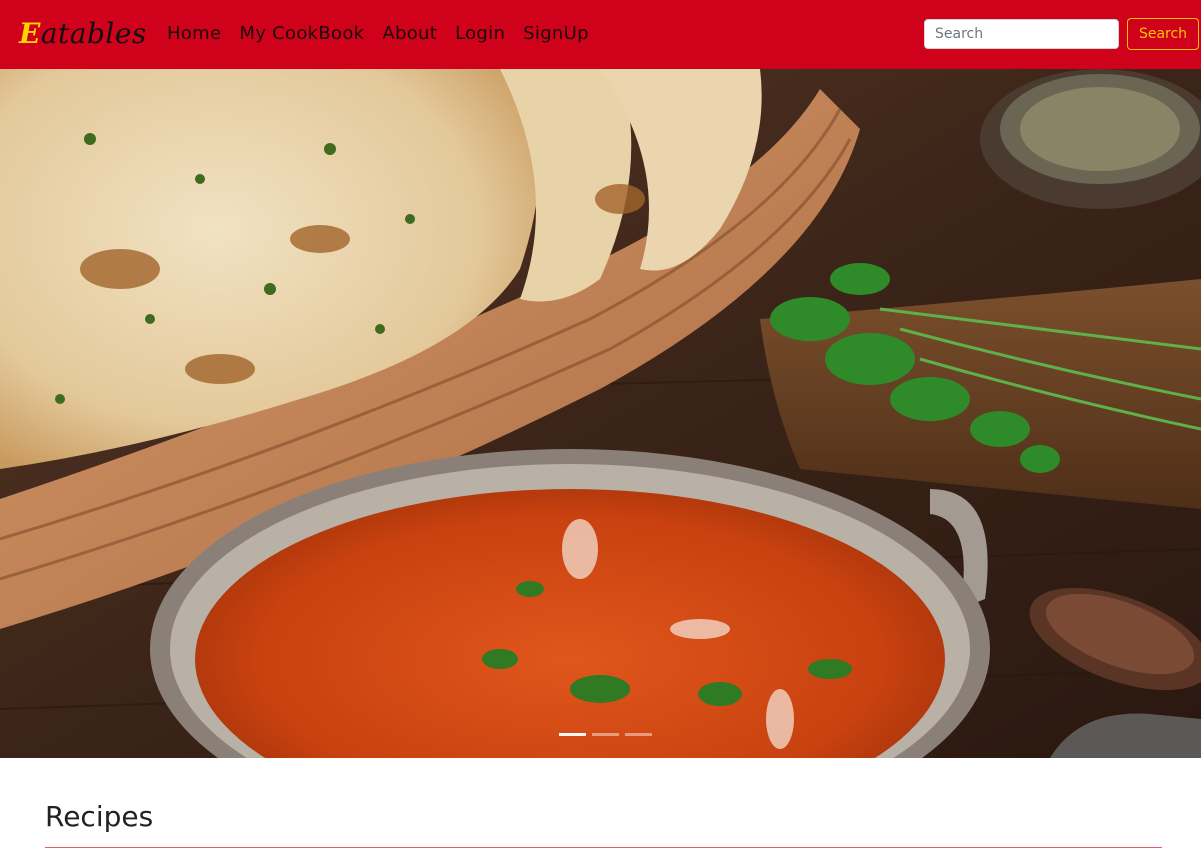  Describe the element at coordinates (409, 34) in the screenshot. I see `nav-link-about: About` at that location.